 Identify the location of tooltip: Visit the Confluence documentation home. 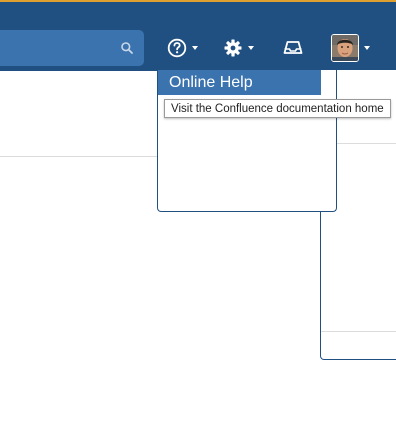
(277, 108).